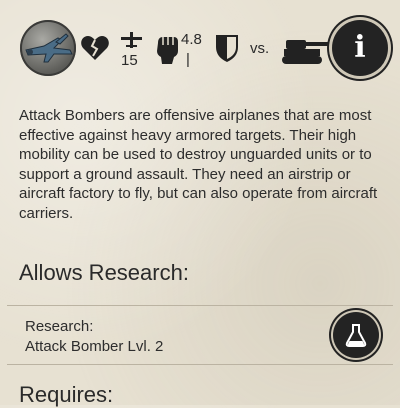 This screenshot has height=408, width=400. Describe the element at coordinates (95, 48) in the screenshot. I see `broken-heart-icon` at that location.